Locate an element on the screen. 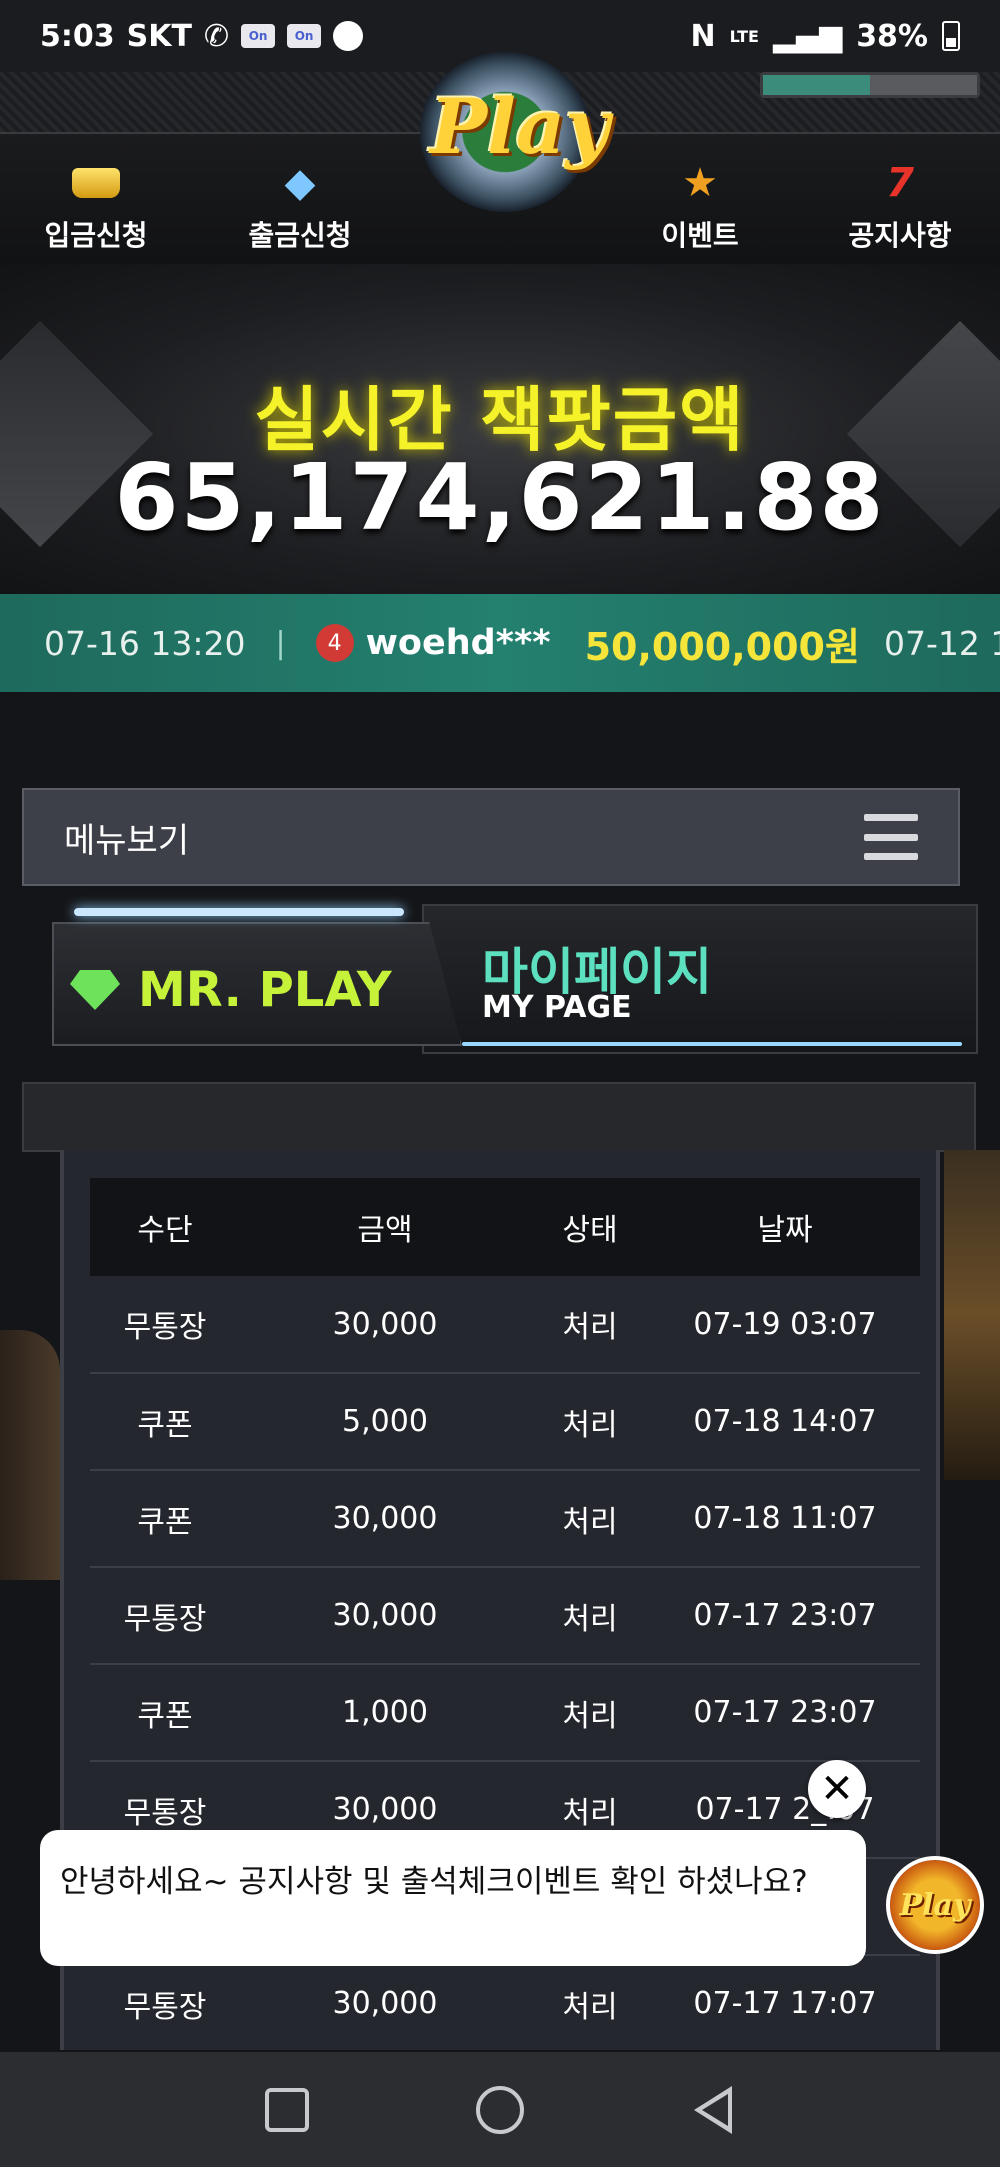 The width and height of the screenshot is (1000, 2167). brand: MR. PLAY is located at coordinates (231, 990).